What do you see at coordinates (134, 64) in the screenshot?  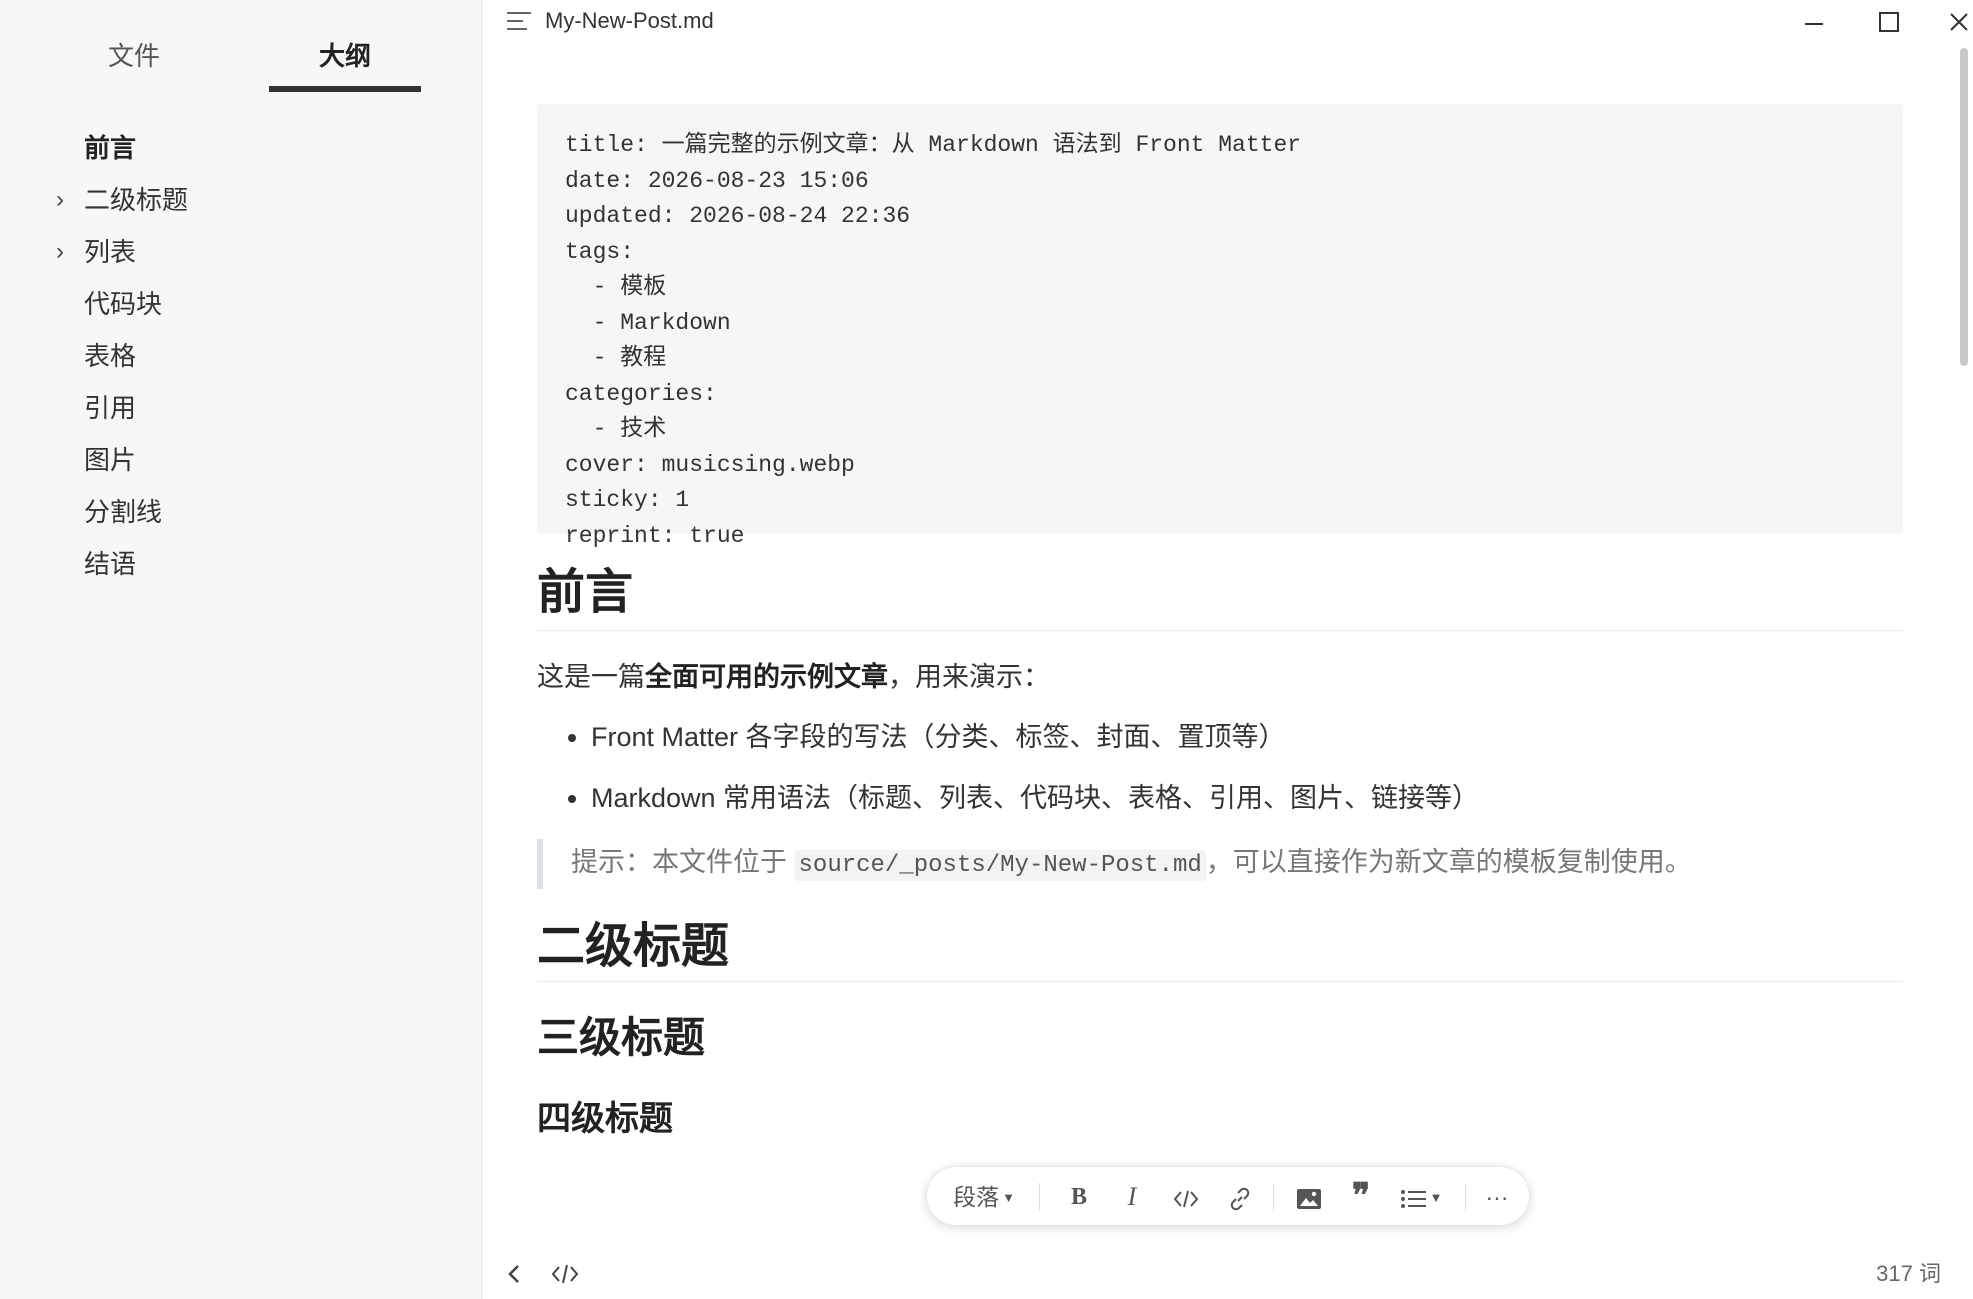 I see `tab-files: 文件` at bounding box center [134, 64].